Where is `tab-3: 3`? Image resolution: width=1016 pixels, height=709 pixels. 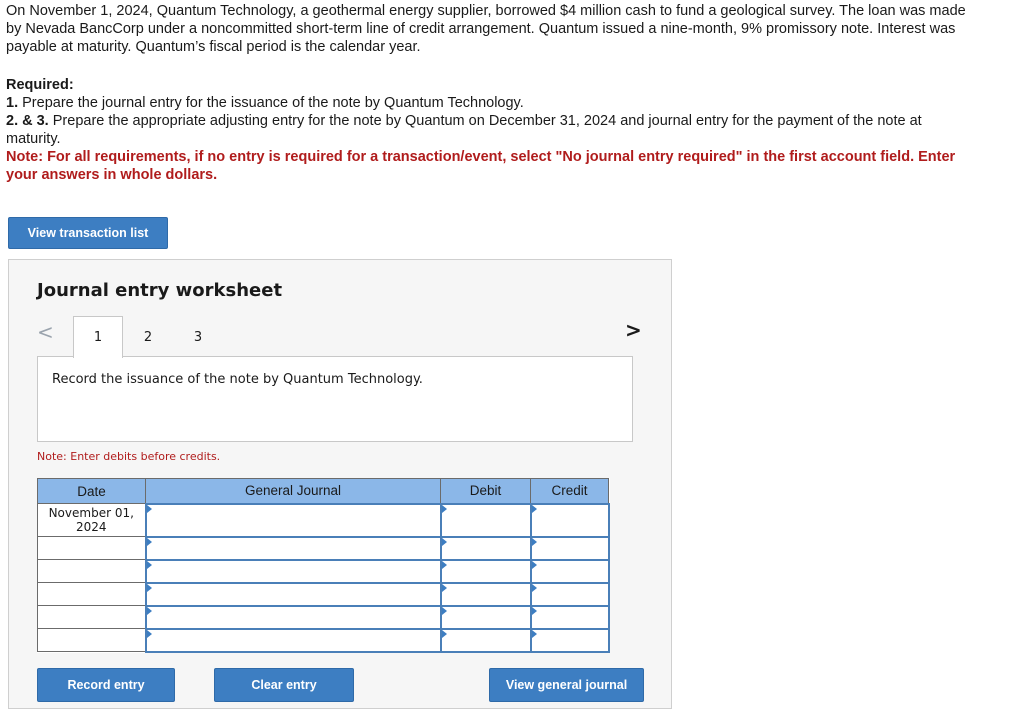 tab-3: 3 is located at coordinates (198, 337).